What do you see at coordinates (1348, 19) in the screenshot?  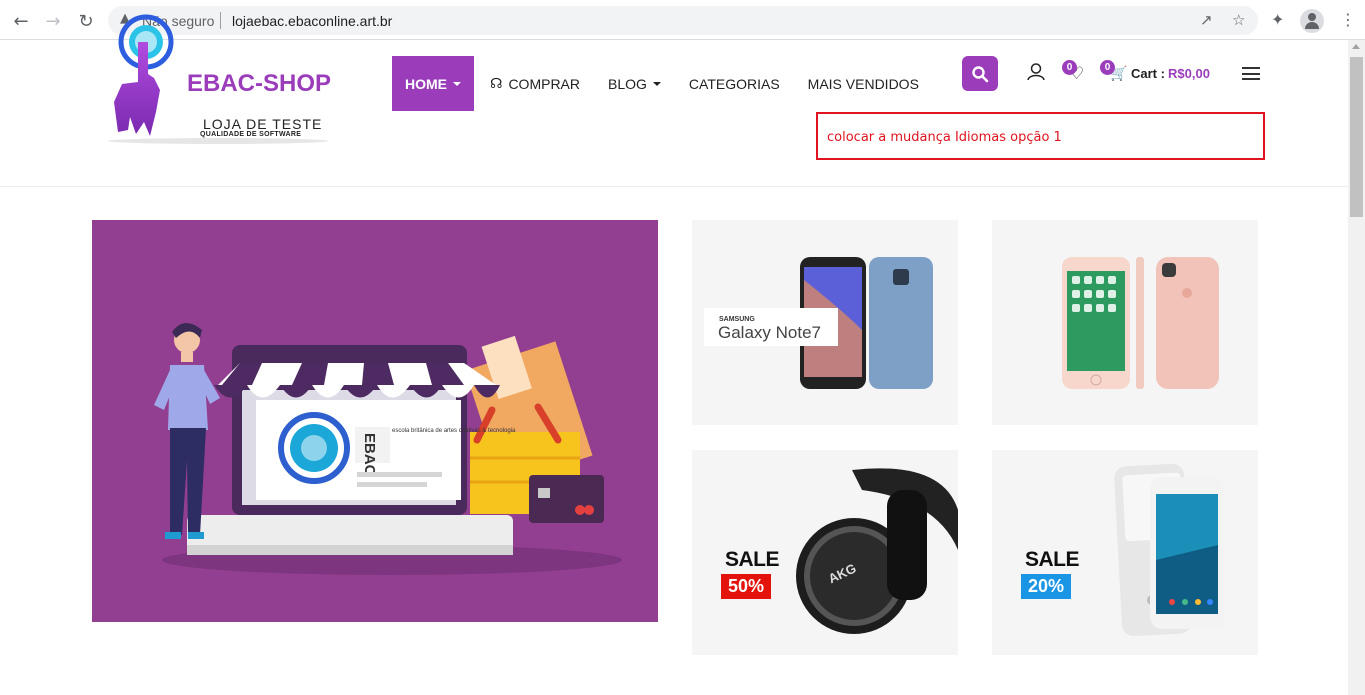 I see `more-menu-icon: ⋮` at bounding box center [1348, 19].